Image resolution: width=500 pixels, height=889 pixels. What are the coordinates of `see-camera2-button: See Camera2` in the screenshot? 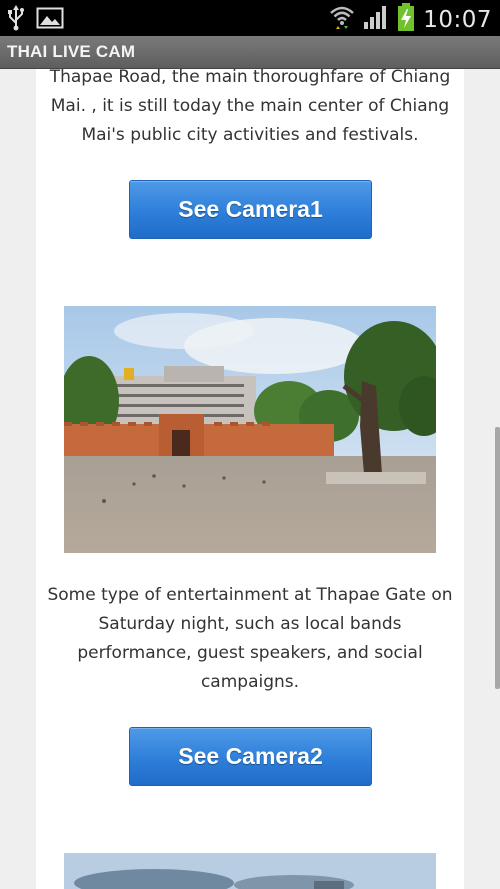 It's located at (250, 756).